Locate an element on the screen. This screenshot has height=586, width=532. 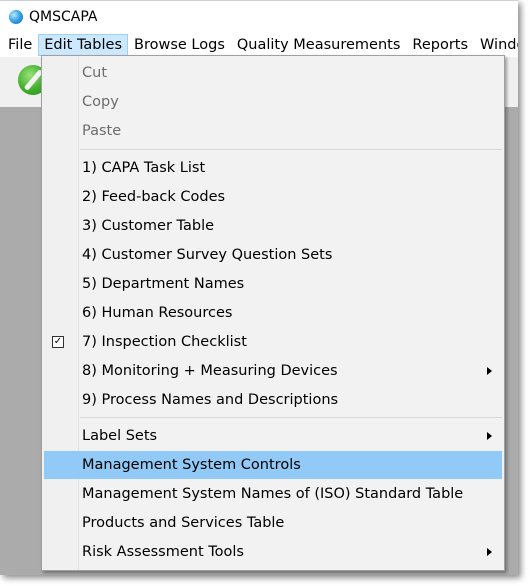
menu-item-management-system-controls: Management System Controls is located at coordinates (273, 465).